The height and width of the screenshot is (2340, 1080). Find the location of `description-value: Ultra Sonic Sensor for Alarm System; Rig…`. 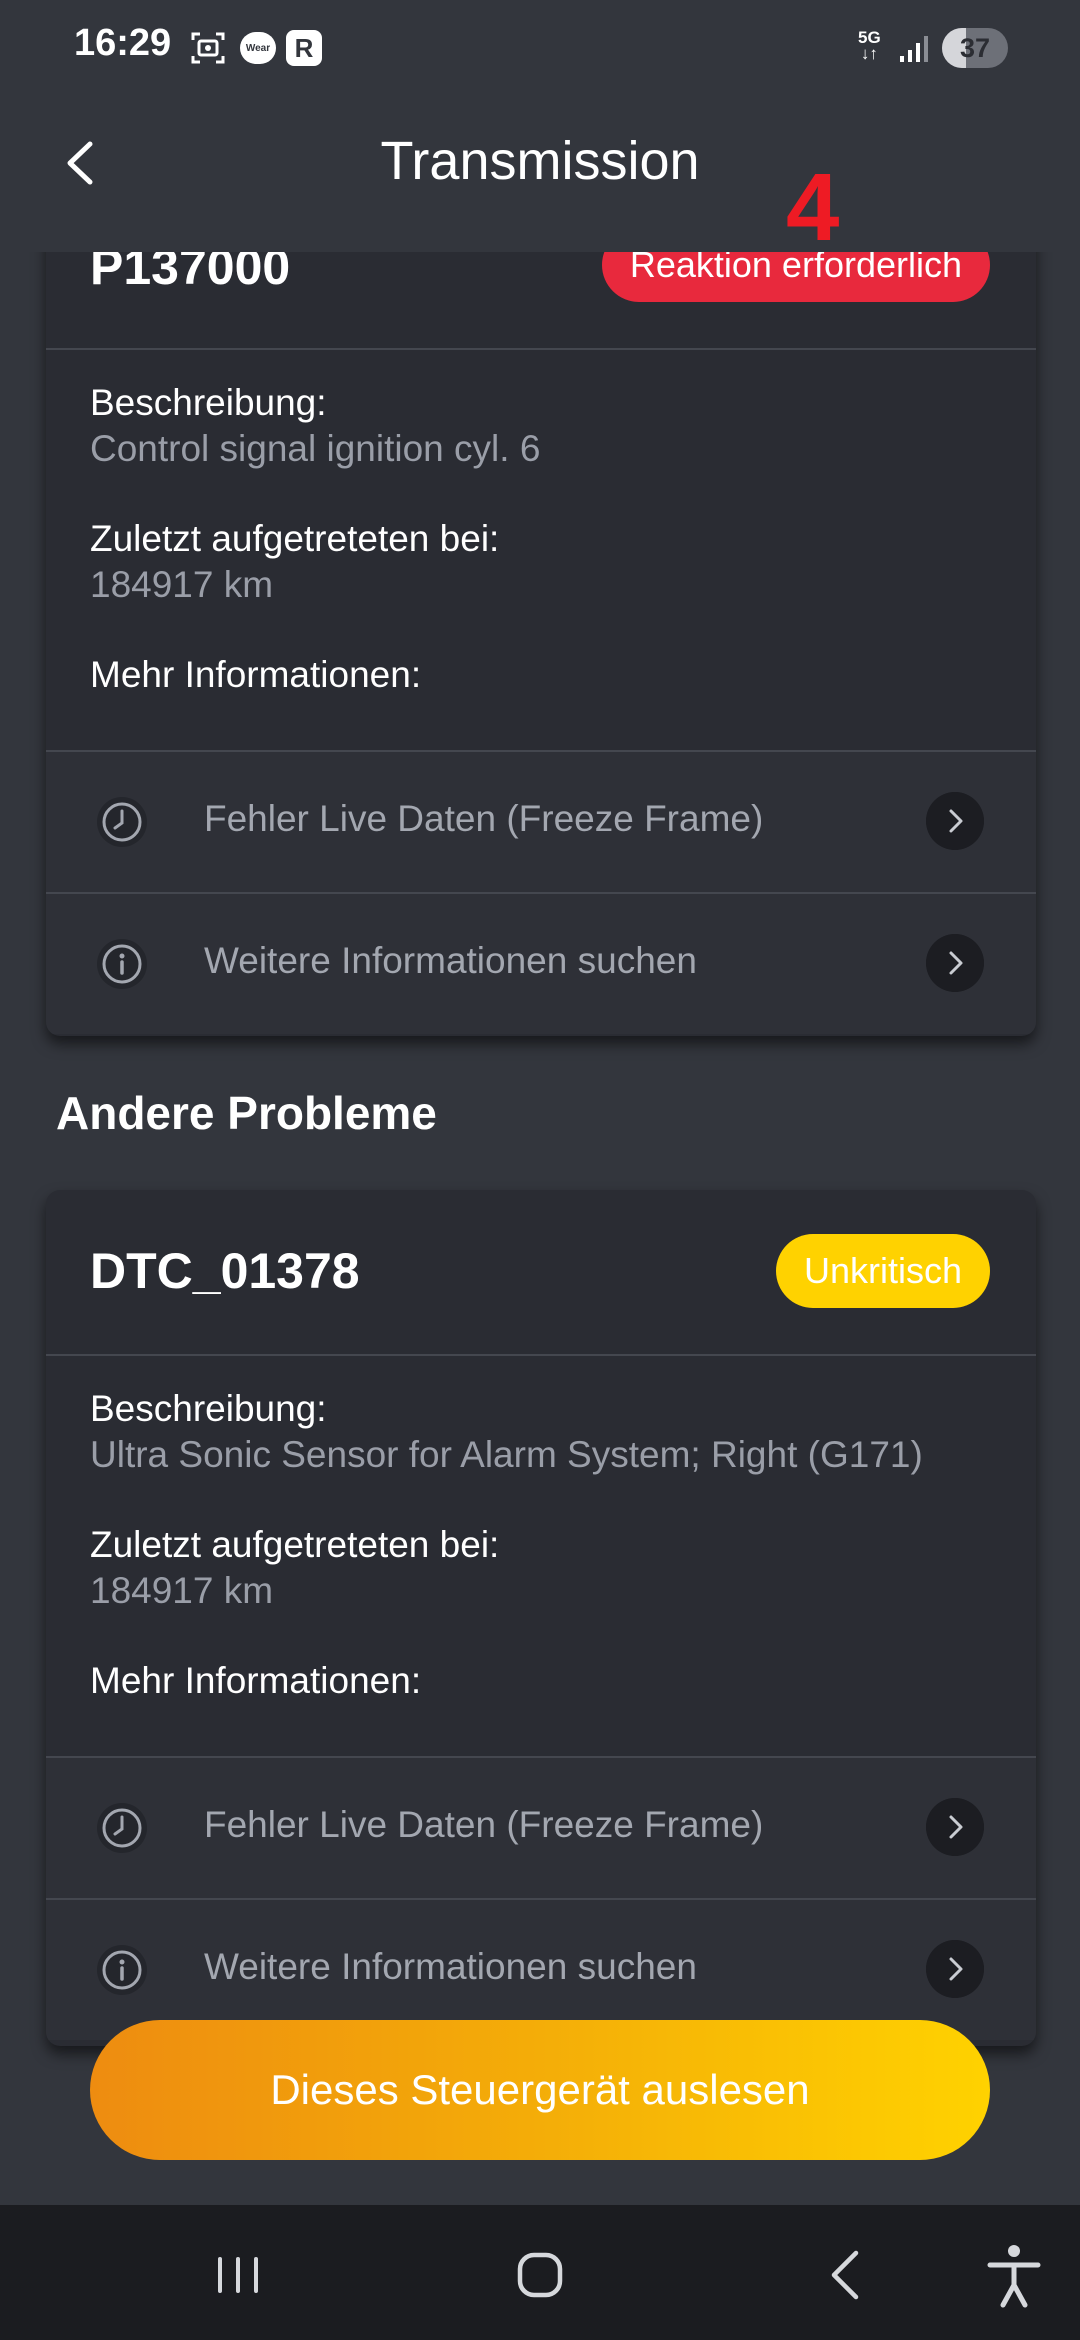

description-value: Ultra Sonic Sensor for Alarm System; Rig… is located at coordinates (506, 1454).